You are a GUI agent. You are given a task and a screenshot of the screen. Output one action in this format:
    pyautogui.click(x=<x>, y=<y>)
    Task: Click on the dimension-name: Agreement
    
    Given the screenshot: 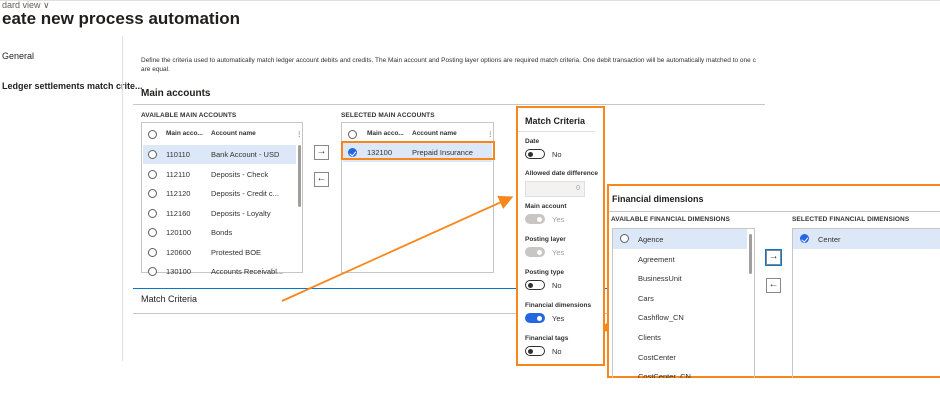 What is the action you would take?
    pyautogui.click(x=656, y=259)
    